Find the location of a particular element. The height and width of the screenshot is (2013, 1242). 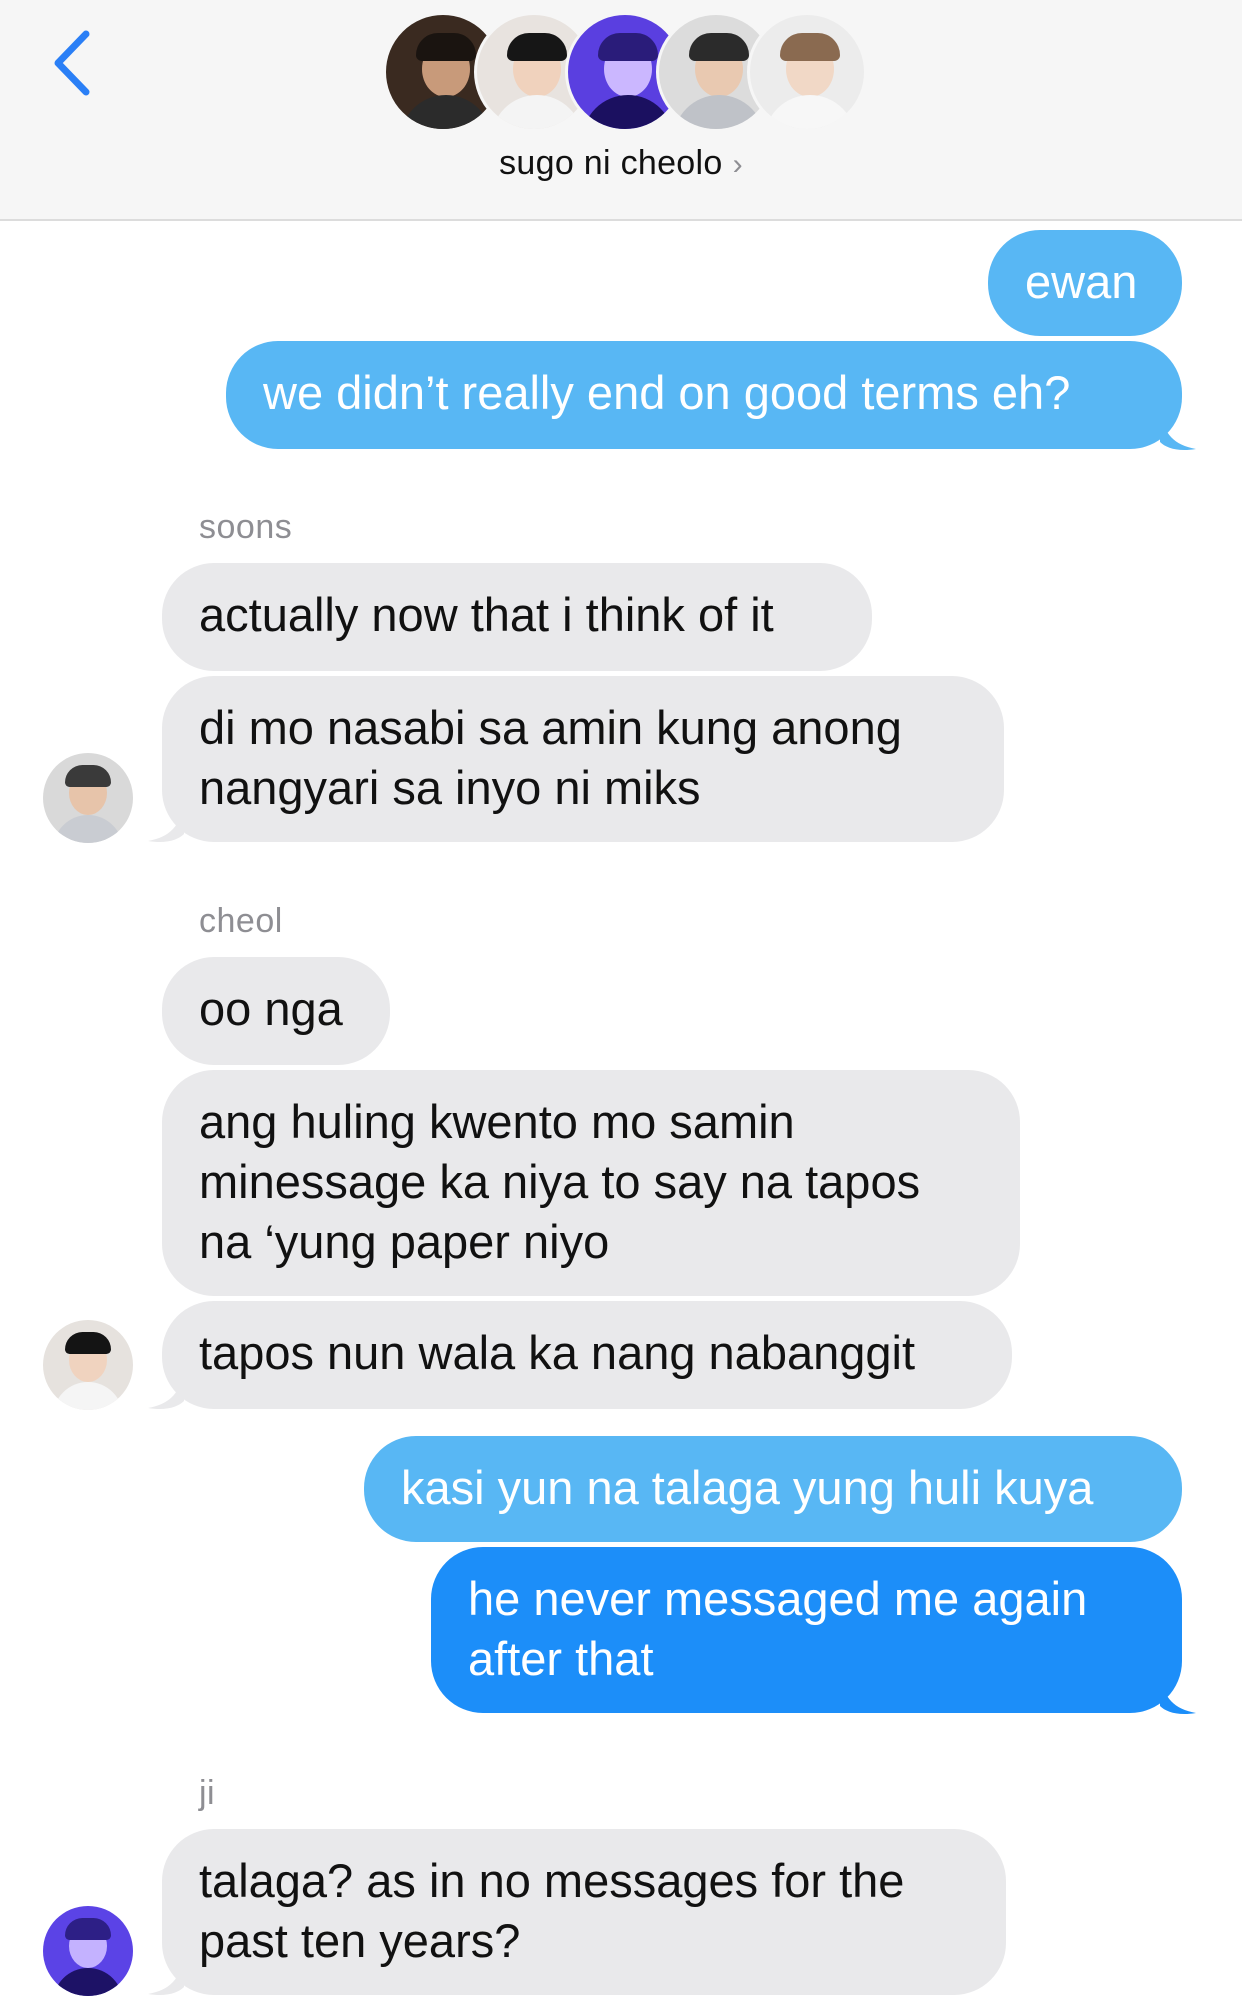

chevron-right-icon: › is located at coordinates (737, 164).